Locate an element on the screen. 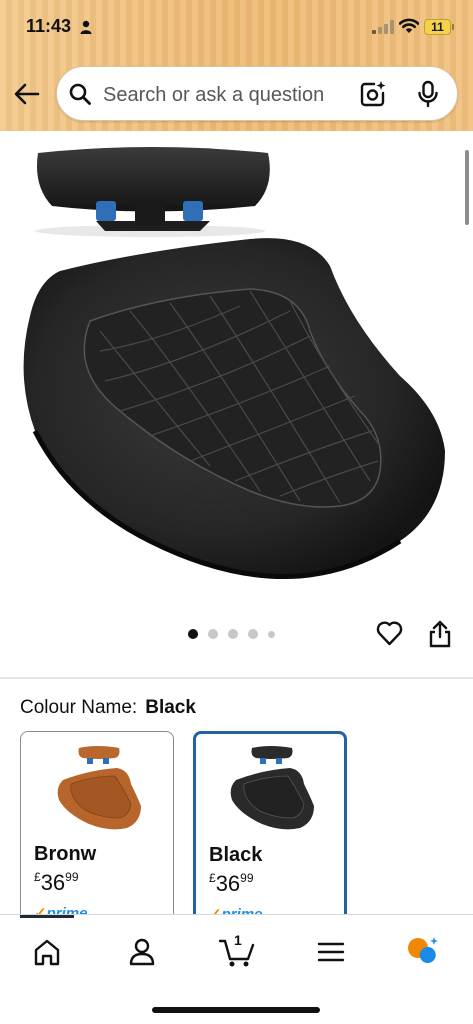 The image size is (473, 1024). status-bar: 11:43 11 is located at coordinates (236, 28).